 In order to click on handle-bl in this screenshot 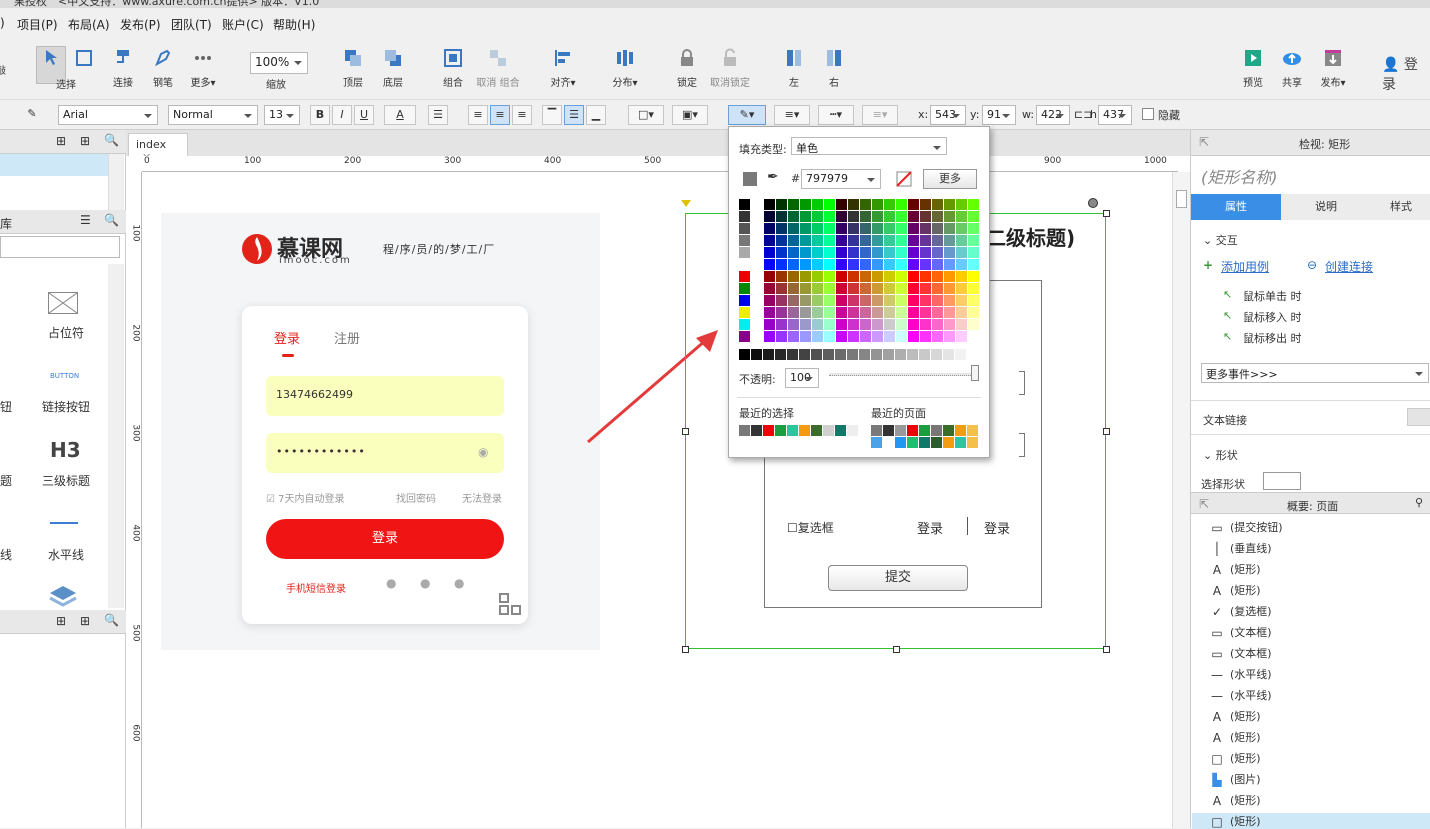, I will do `click(685, 649)`.